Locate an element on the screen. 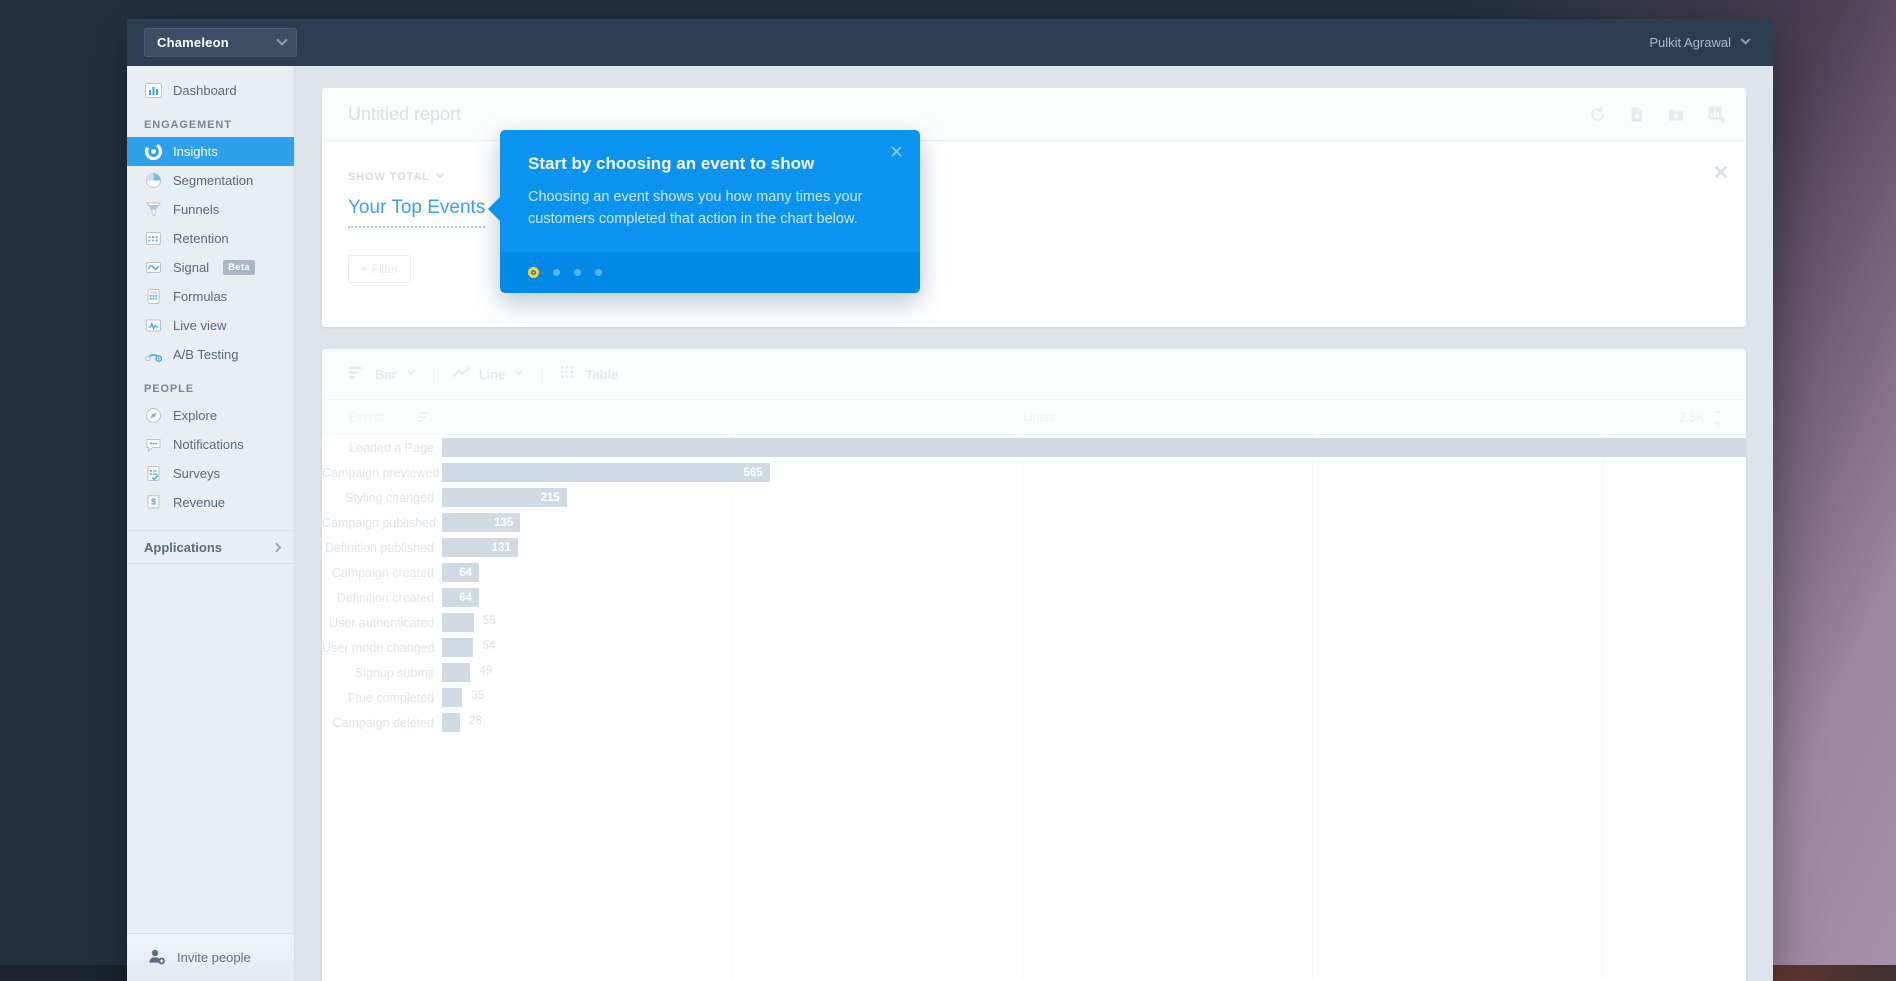 This screenshot has width=1896, height=981. chart-bar-label: User authenticated is located at coordinates (381, 622).